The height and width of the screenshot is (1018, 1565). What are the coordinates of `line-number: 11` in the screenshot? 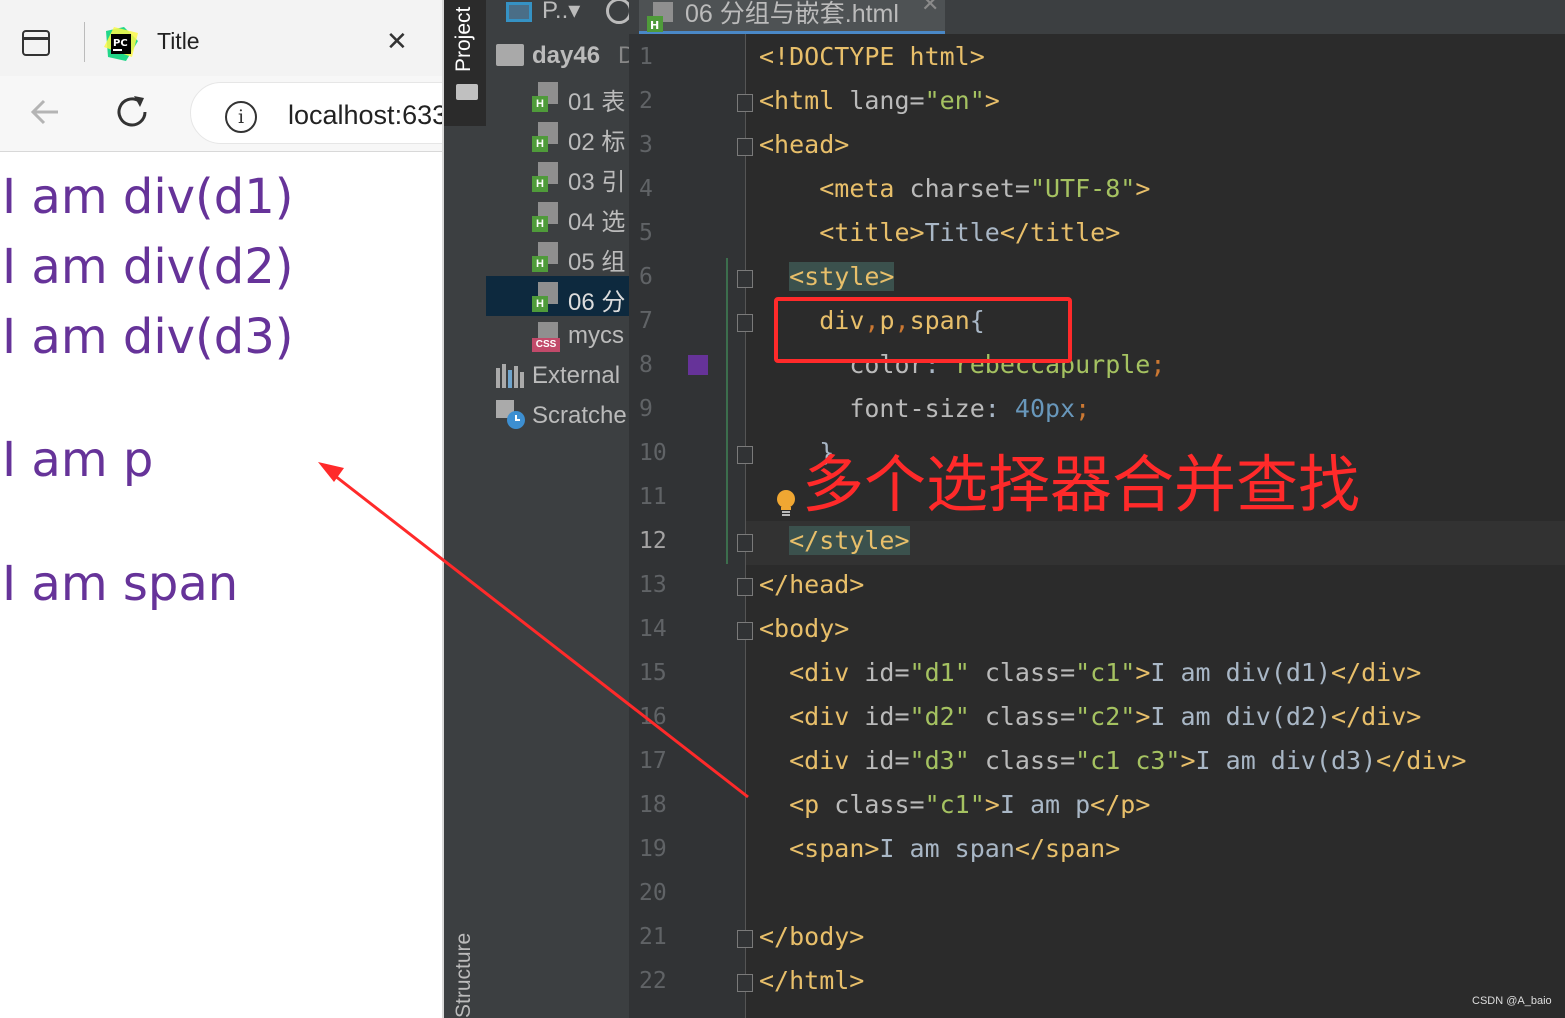 It's located at (659, 497).